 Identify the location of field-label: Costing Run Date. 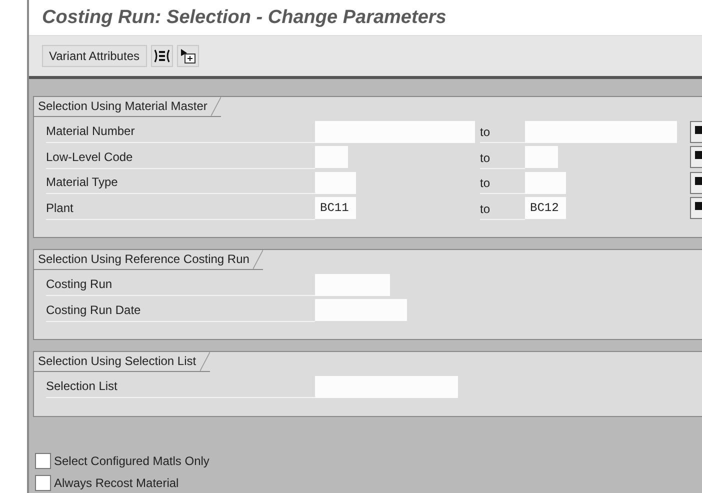
(180, 310).